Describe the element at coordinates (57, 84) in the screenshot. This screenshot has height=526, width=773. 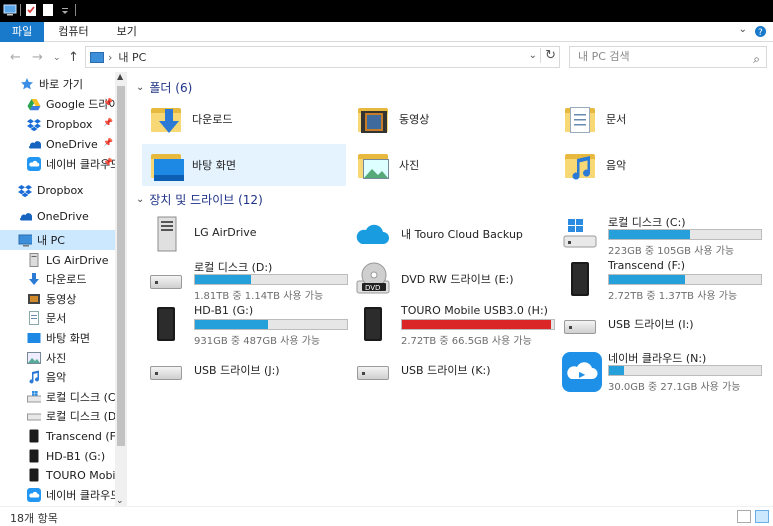
I see `sidebar-item-item-0: 바로 가기` at that location.